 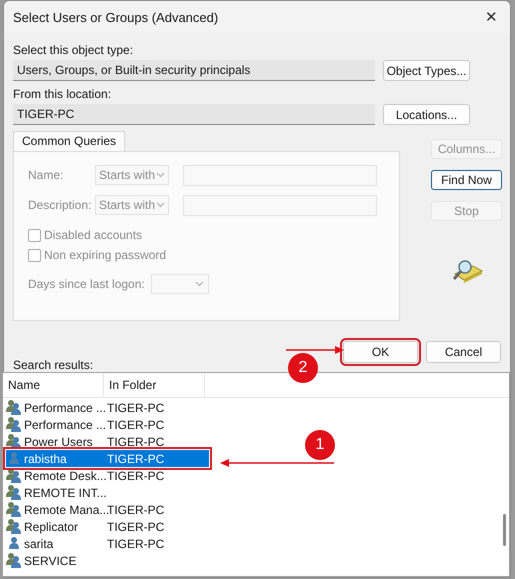 I want to click on close-button: ✕, so click(x=491, y=17).